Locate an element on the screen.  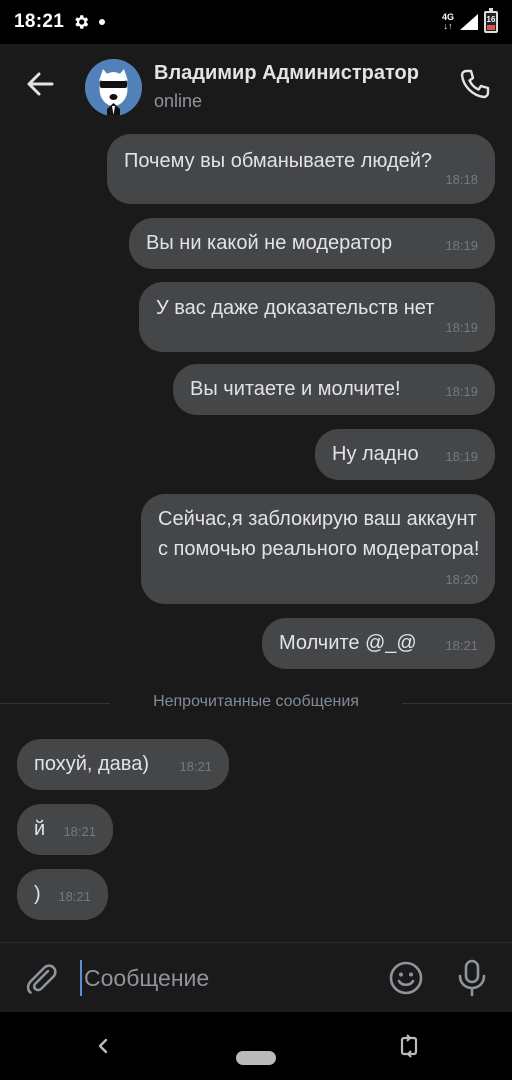
message-bubble-outgoing: Почему вы обманываете людей? 18:18 is located at coordinates (301, 169).